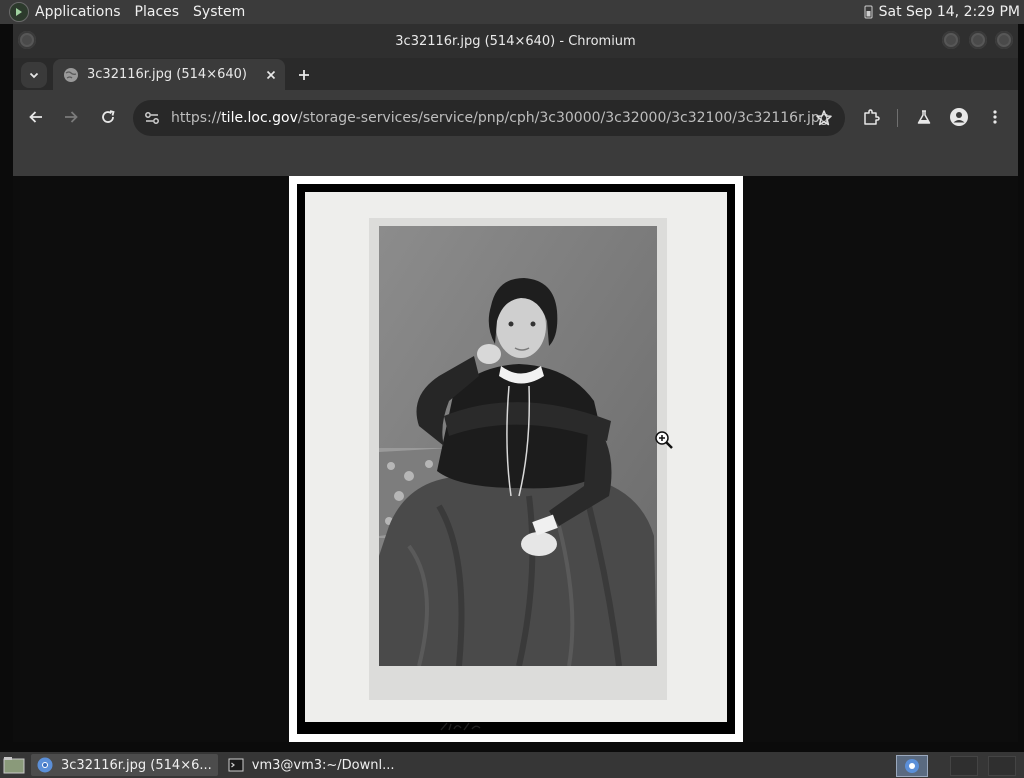  Describe the element at coordinates (824, 118) in the screenshot. I see `bookmark-star-icon` at that location.